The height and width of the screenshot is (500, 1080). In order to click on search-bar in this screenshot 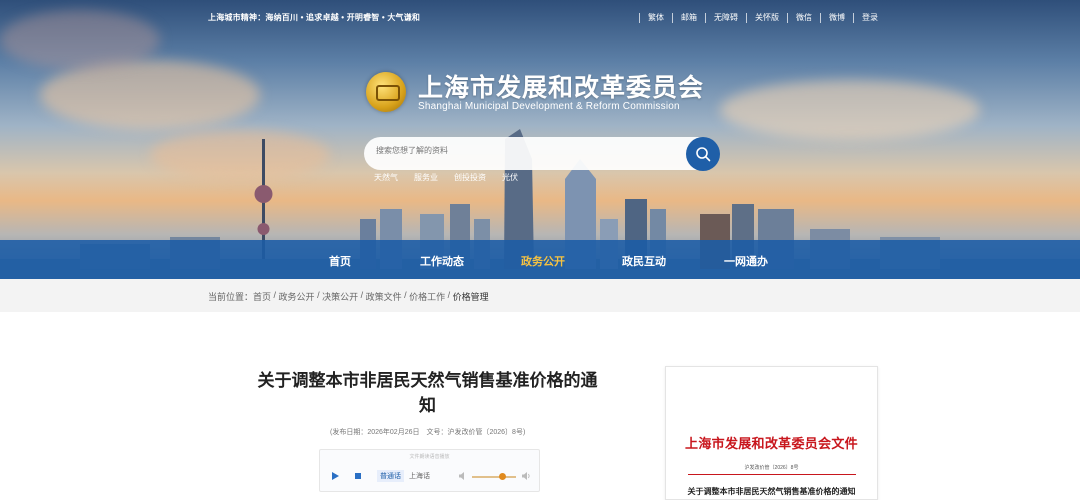, I will do `click(539, 153)`.